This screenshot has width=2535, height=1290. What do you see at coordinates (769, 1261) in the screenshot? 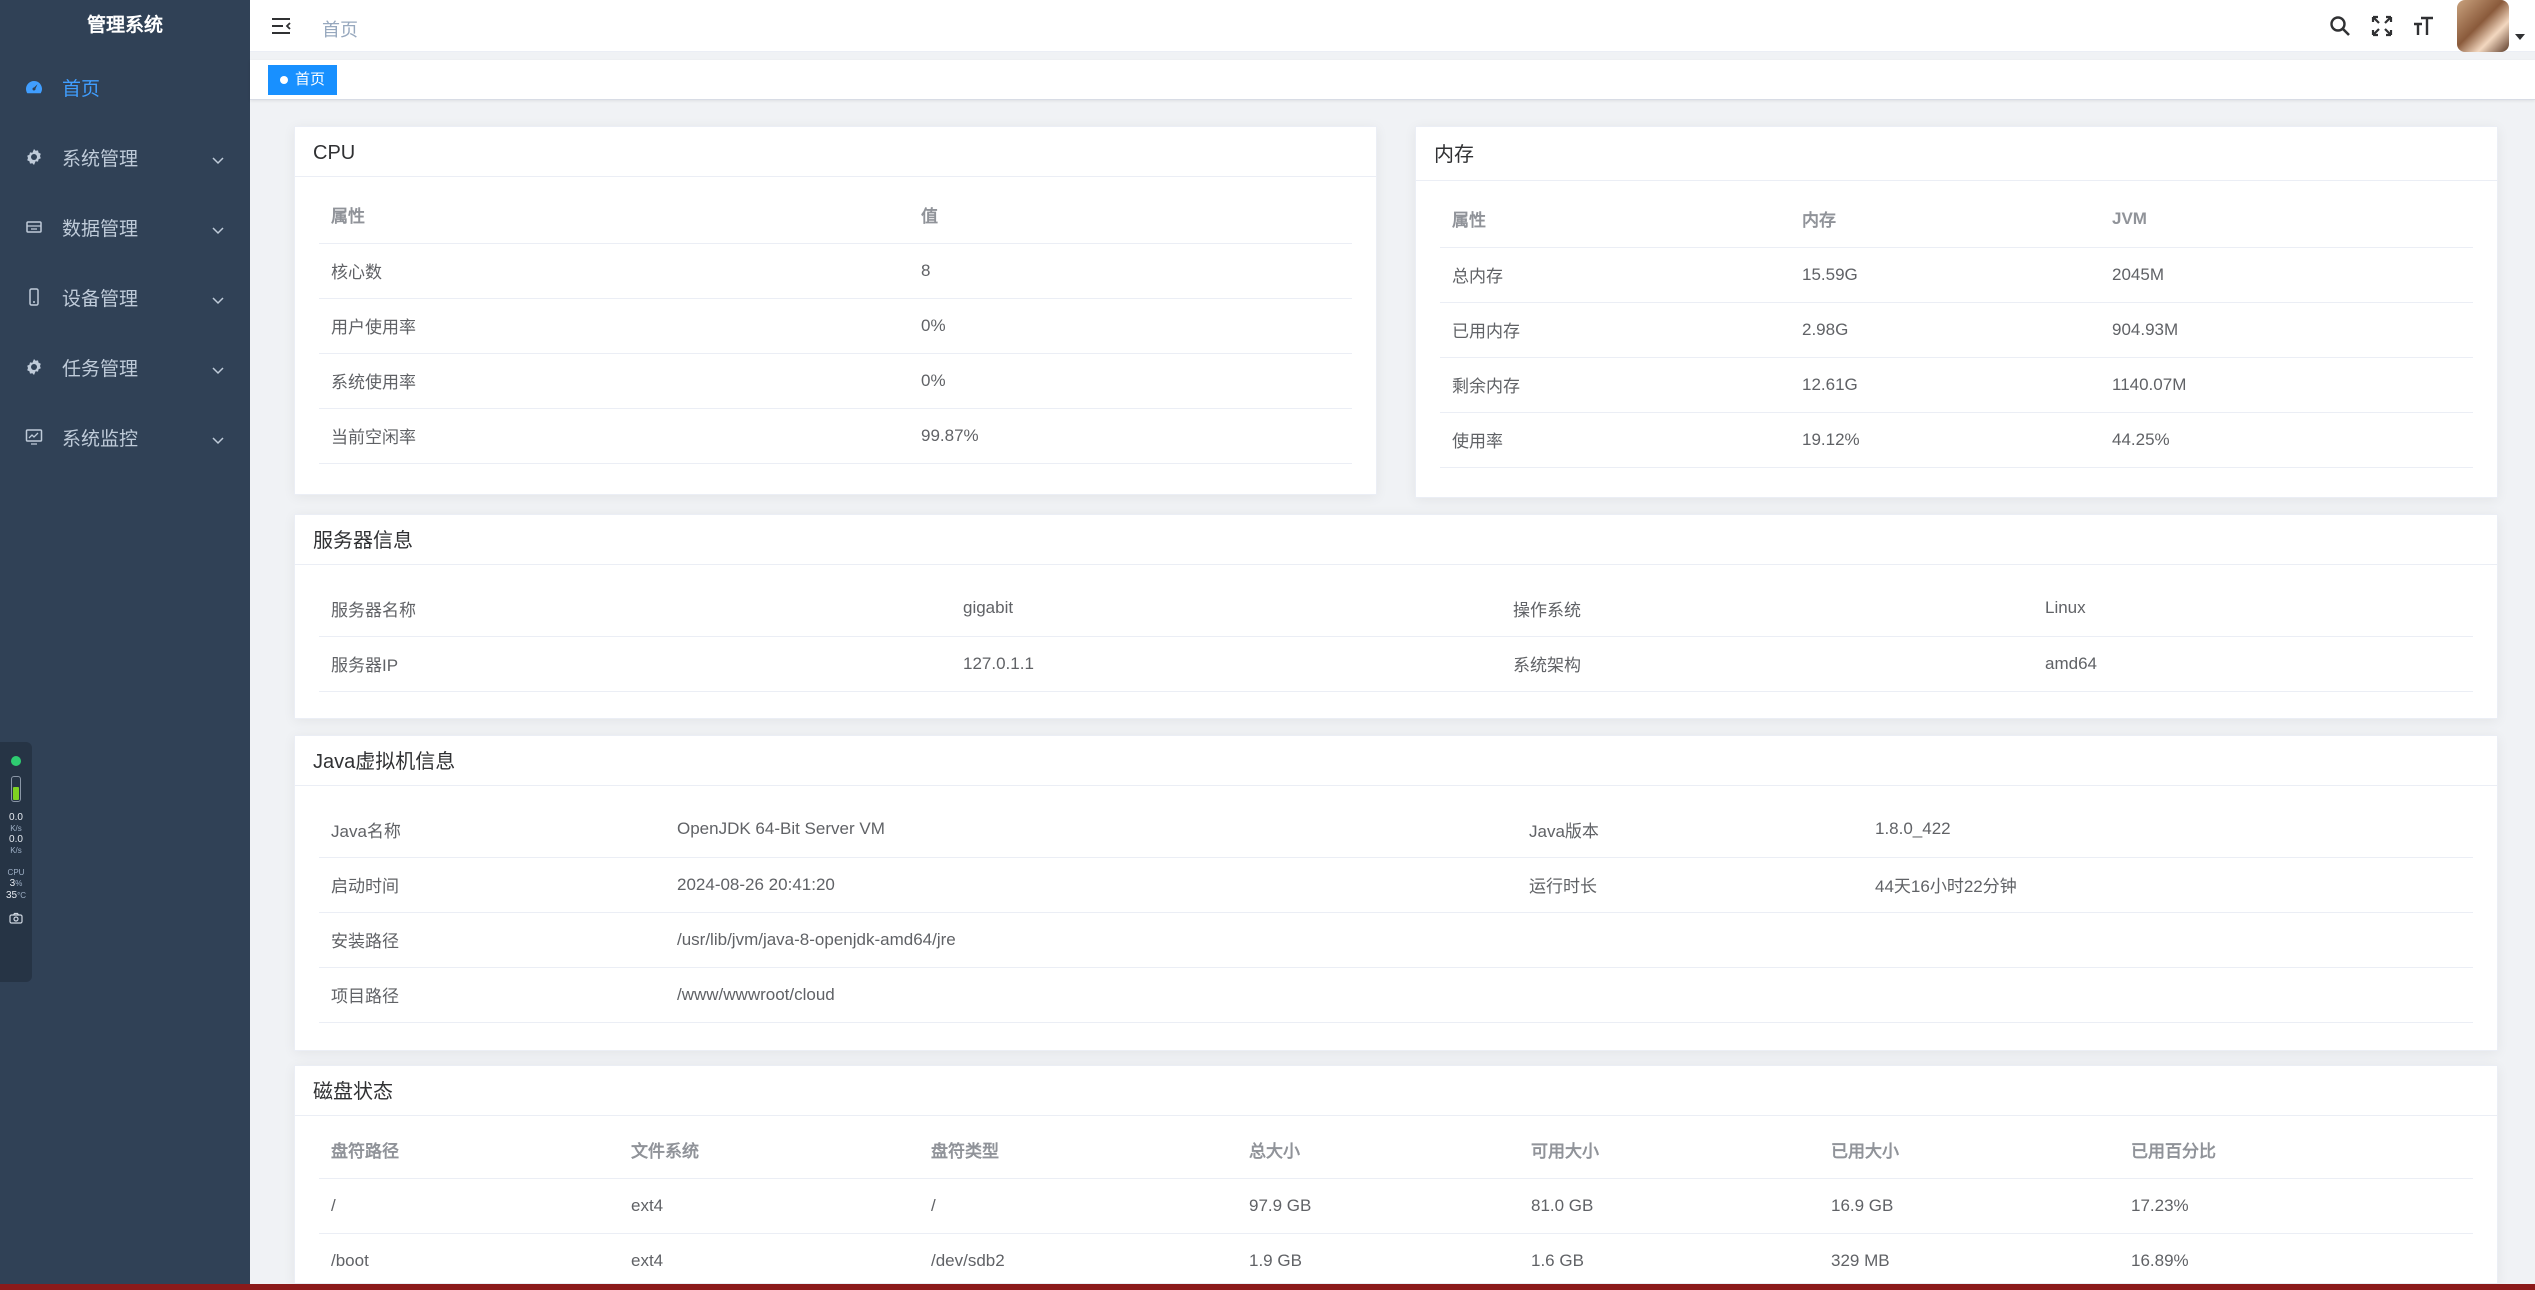
I see `table-cell: ext4` at bounding box center [769, 1261].